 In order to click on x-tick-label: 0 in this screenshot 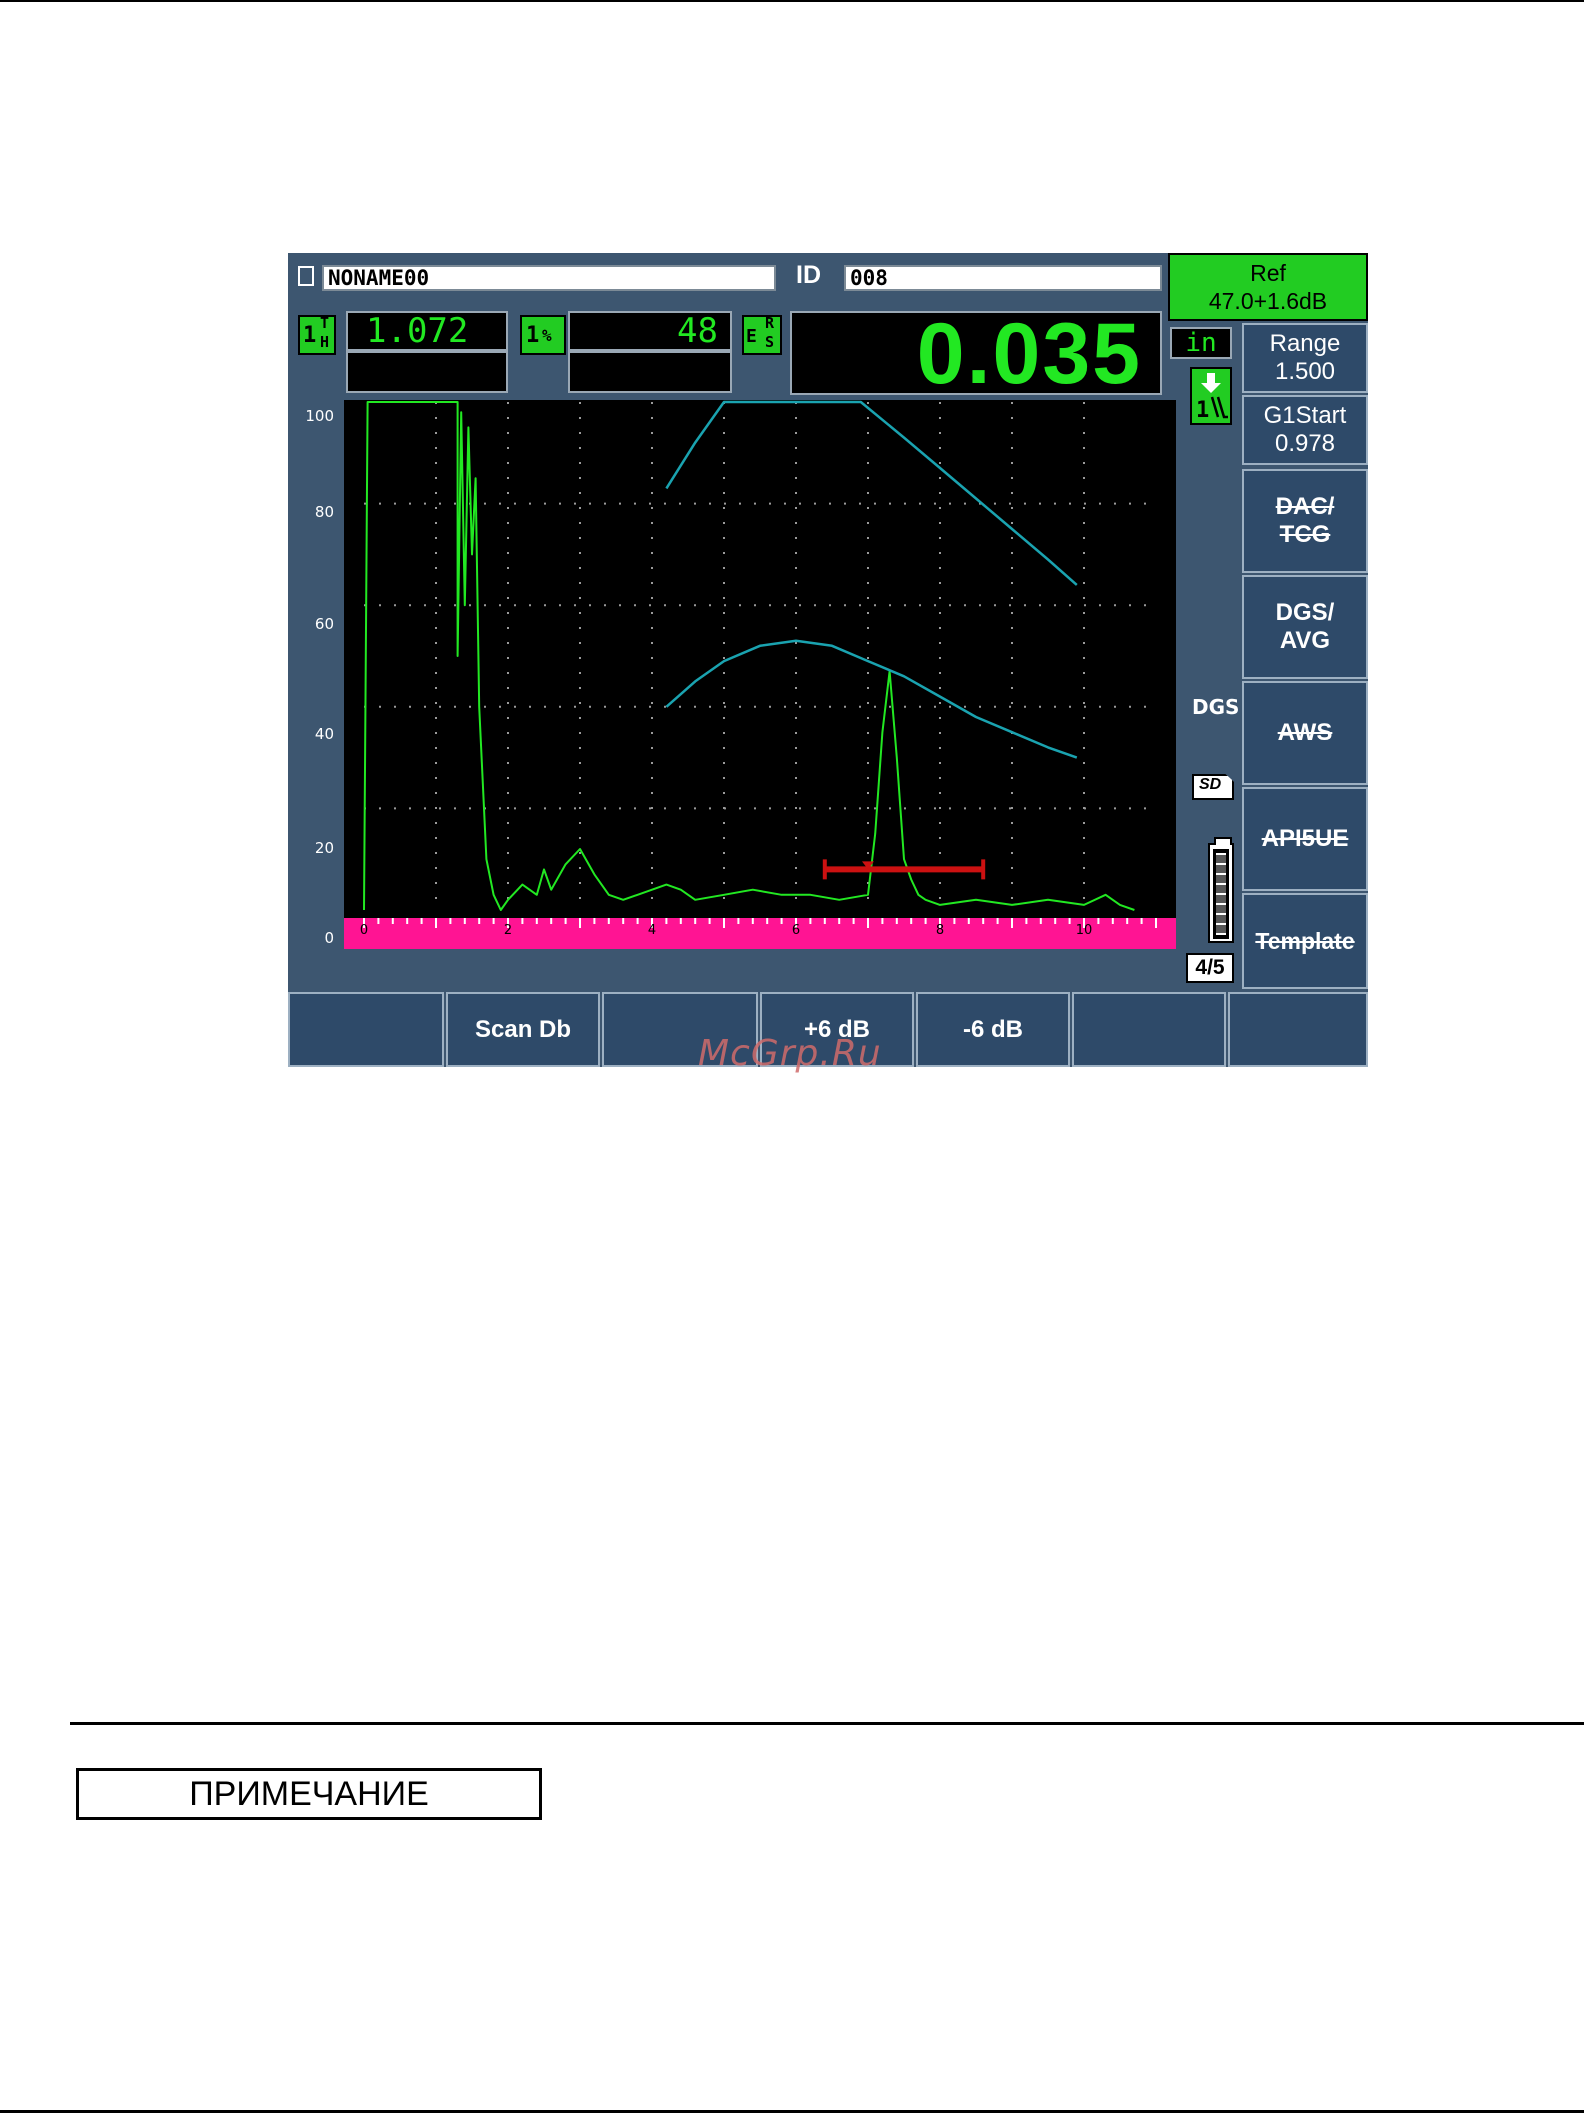, I will do `click(364, 930)`.